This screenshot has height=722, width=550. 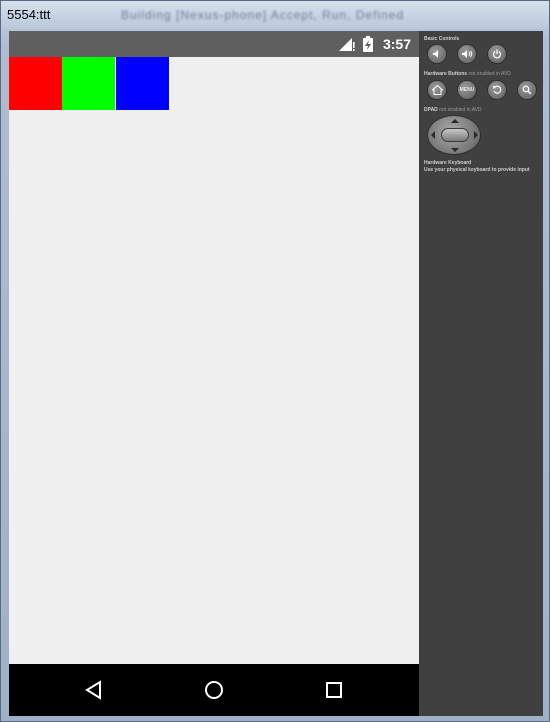 What do you see at coordinates (460, 110) in the screenshot?
I see `dpad-note: not enabled in AVD` at bounding box center [460, 110].